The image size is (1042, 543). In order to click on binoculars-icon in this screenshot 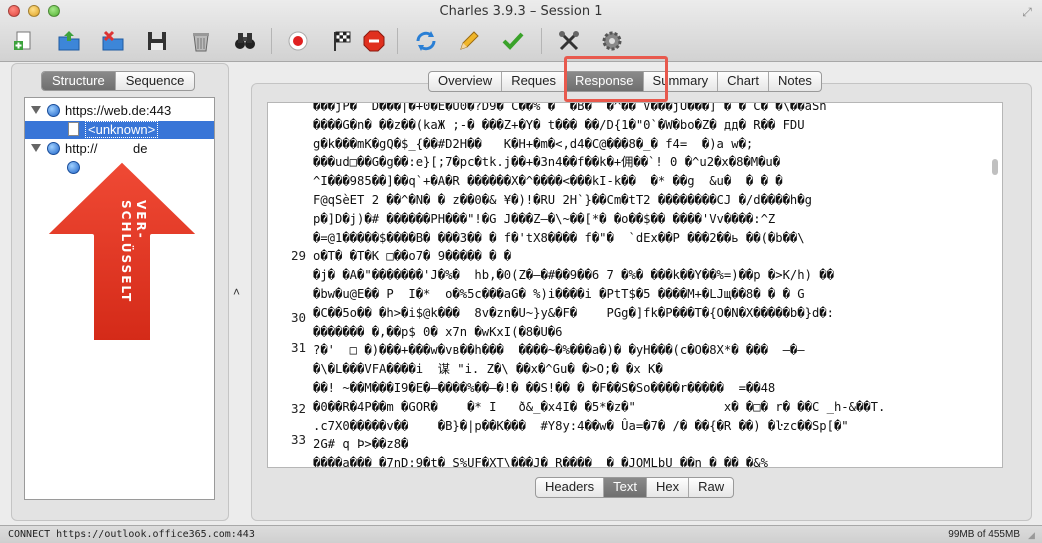, I will do `click(245, 41)`.